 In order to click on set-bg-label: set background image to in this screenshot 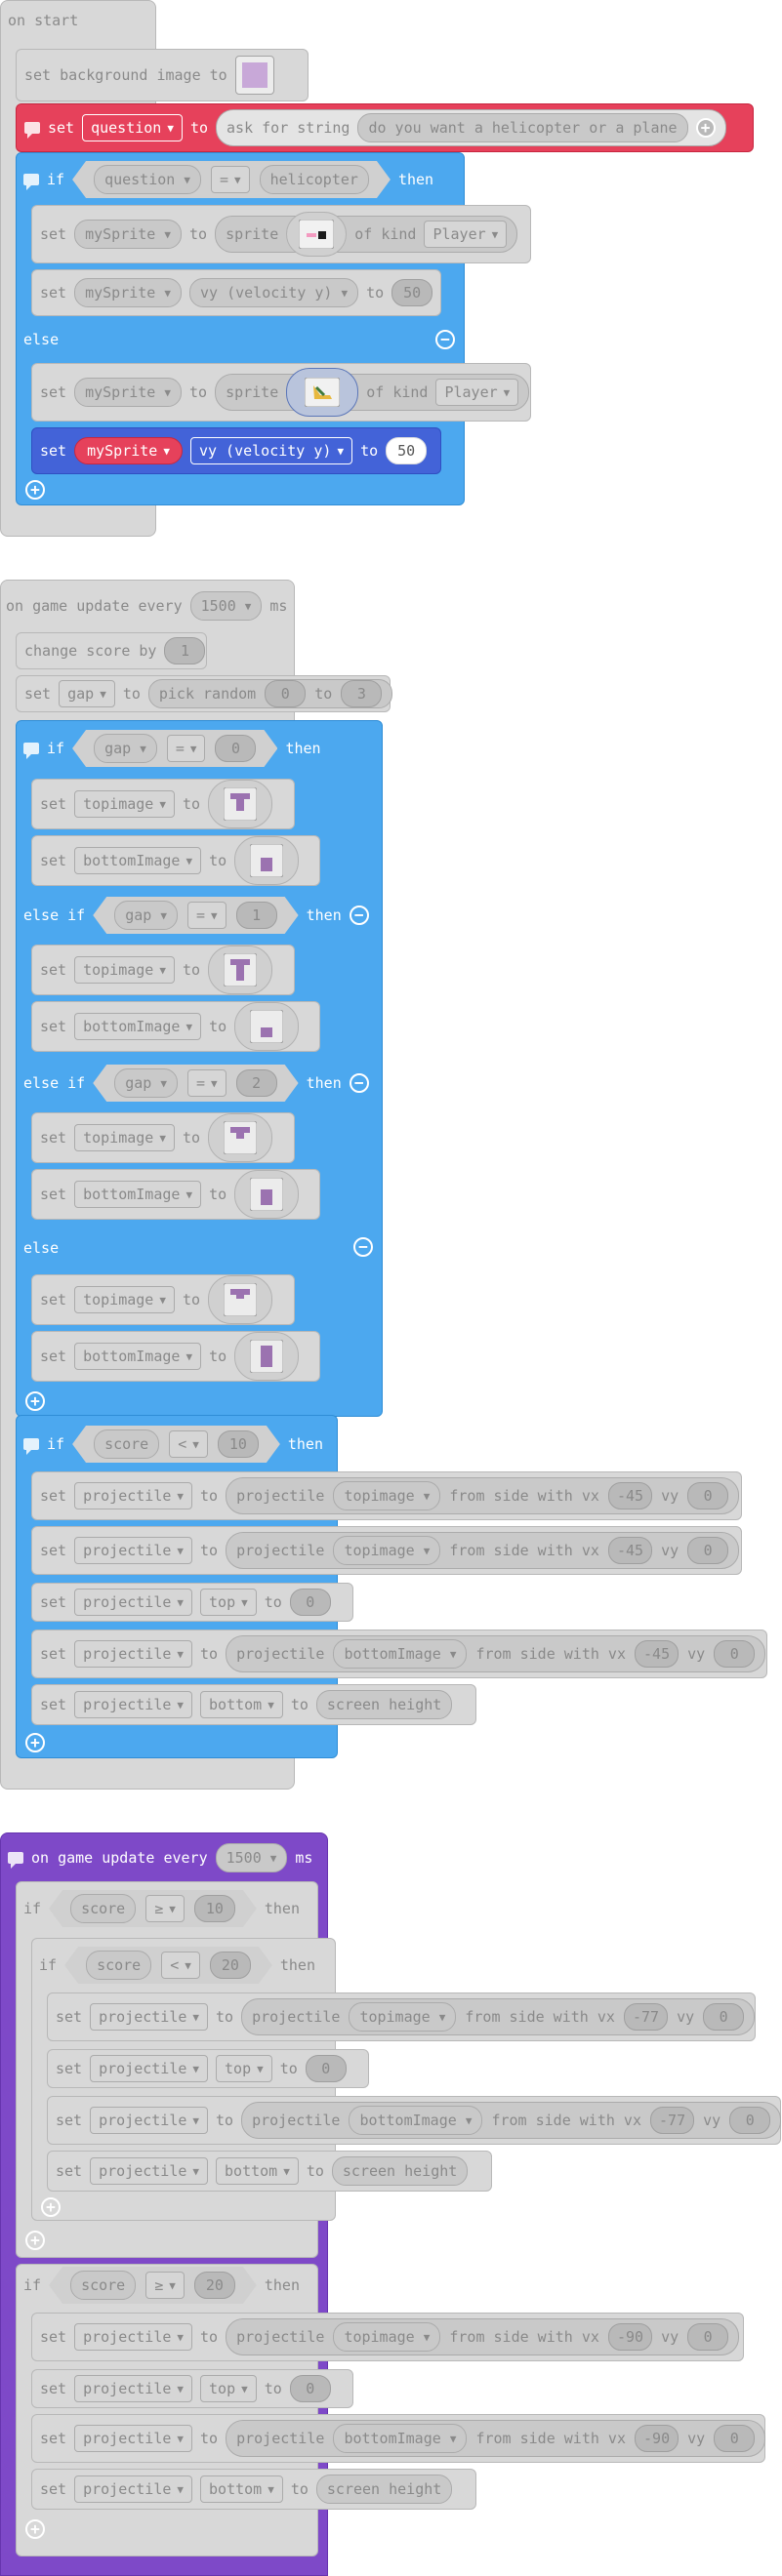, I will do `click(125, 75)`.